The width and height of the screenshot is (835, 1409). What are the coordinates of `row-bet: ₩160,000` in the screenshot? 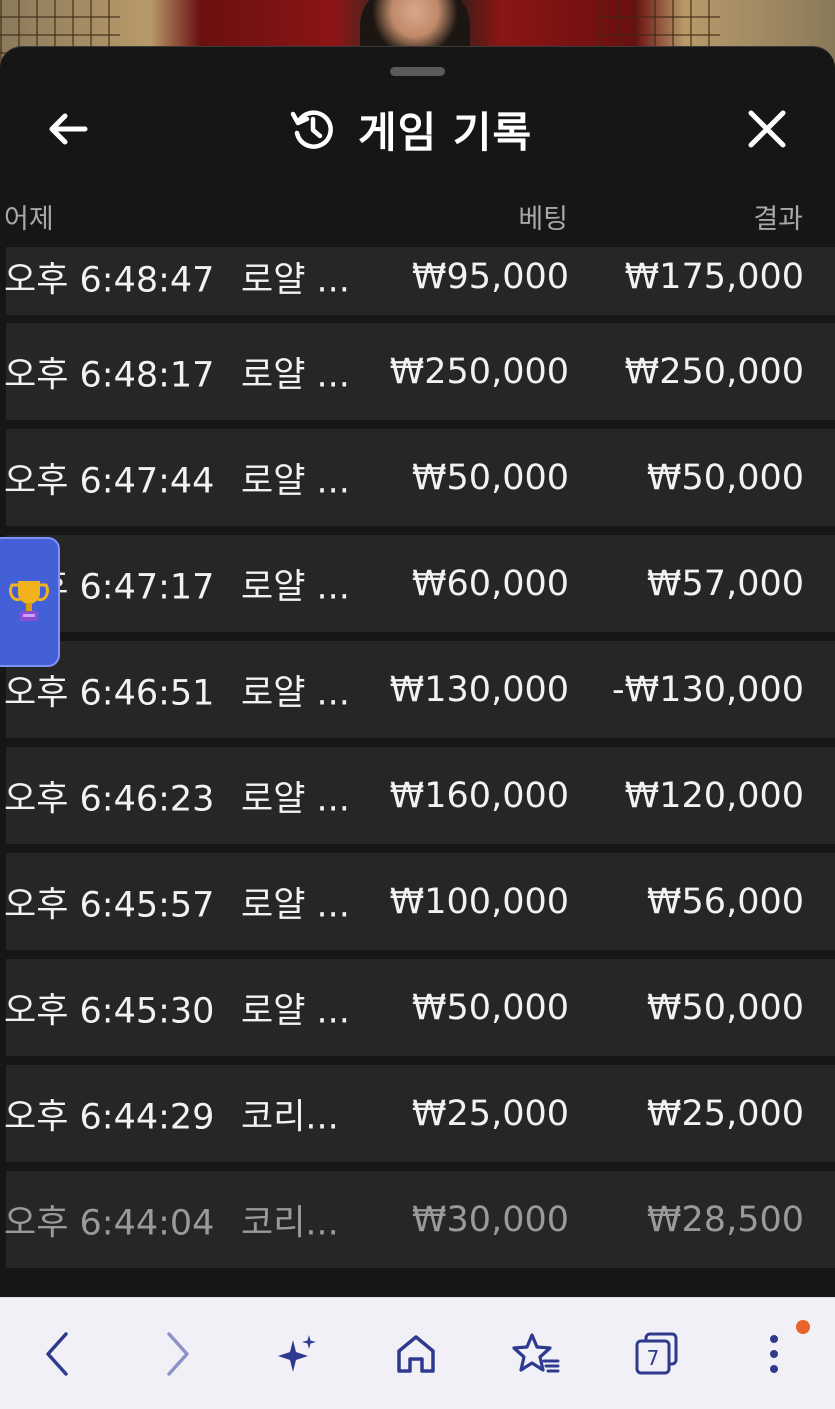 It's located at (479, 795).